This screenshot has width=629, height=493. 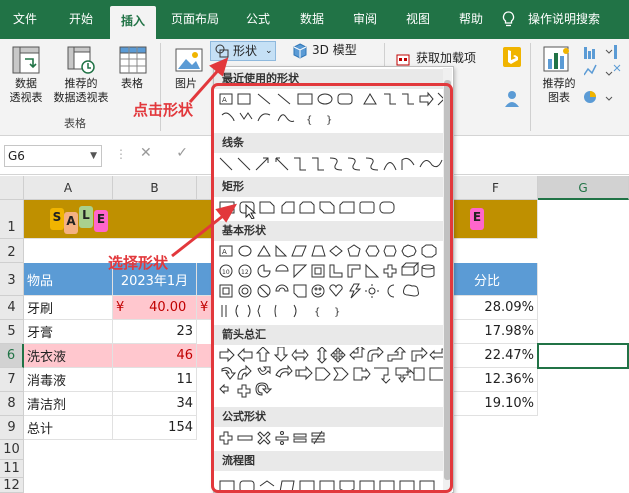 What do you see at coordinates (496, 356) in the screenshot?
I see `percent-cell: 22.47%` at bounding box center [496, 356].